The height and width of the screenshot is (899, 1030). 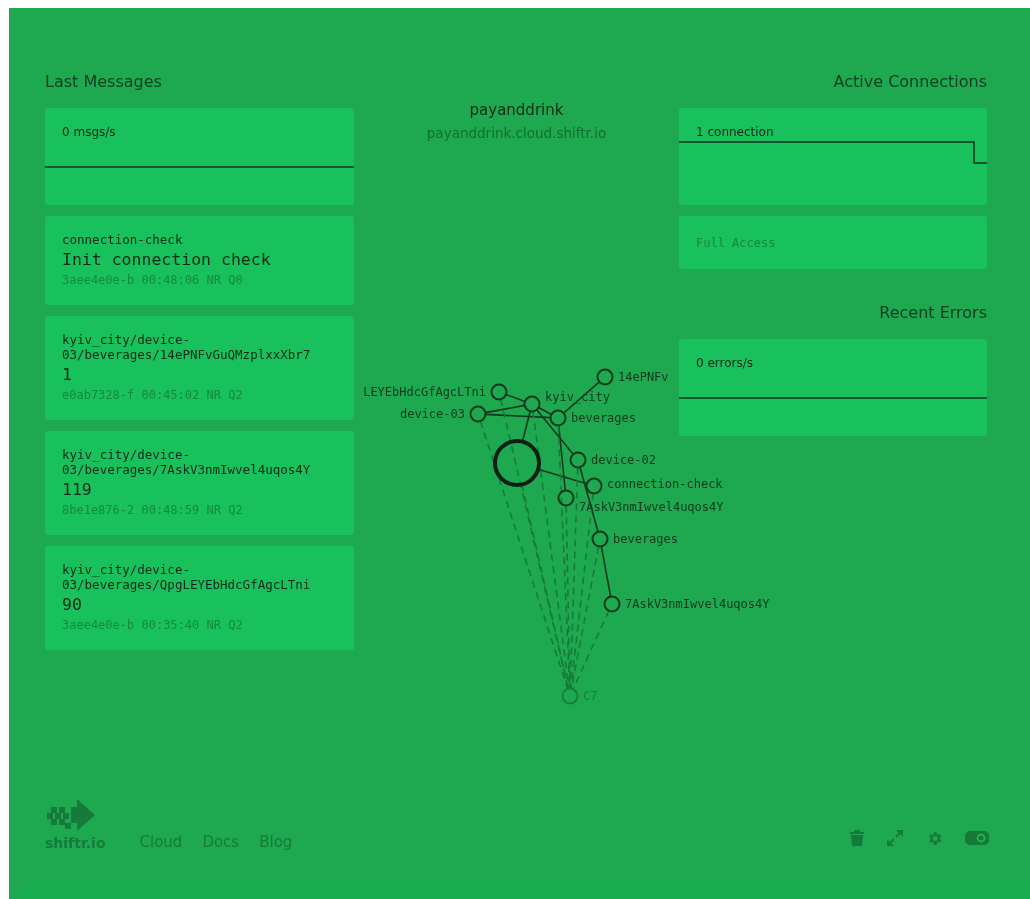 I want to click on panel-title: Last Messages, so click(x=104, y=82).